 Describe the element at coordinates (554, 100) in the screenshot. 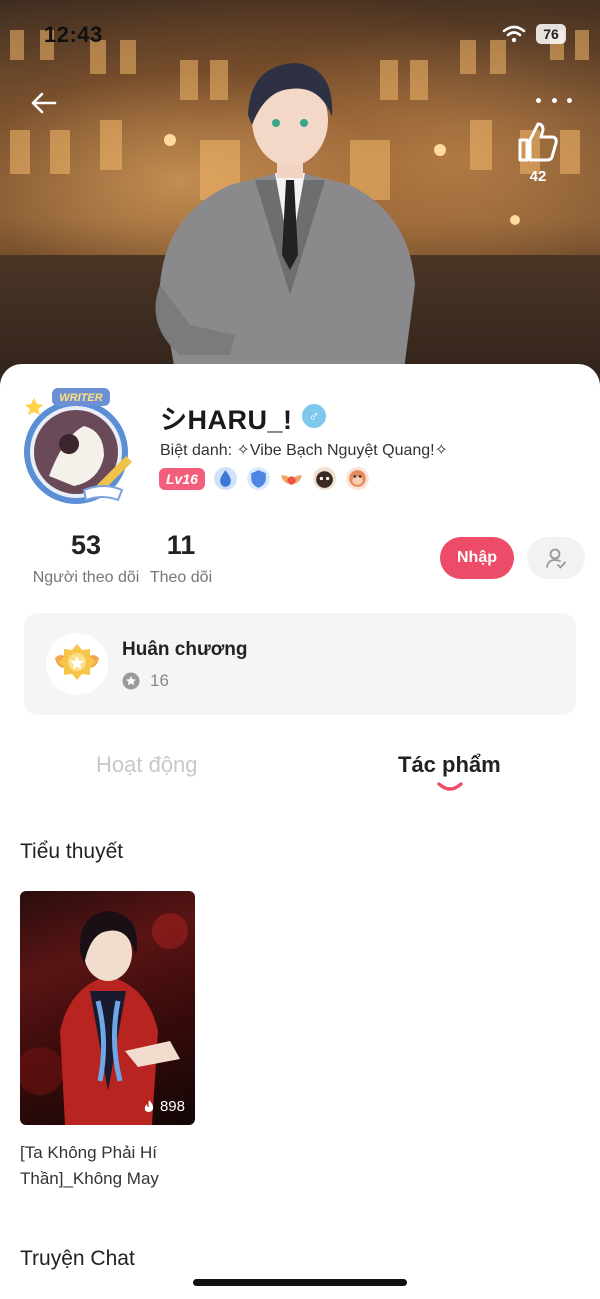

I see `more-options-button` at that location.